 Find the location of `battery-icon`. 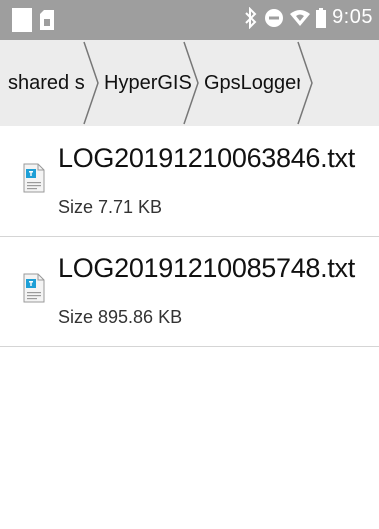

battery-icon is located at coordinates (321, 17).